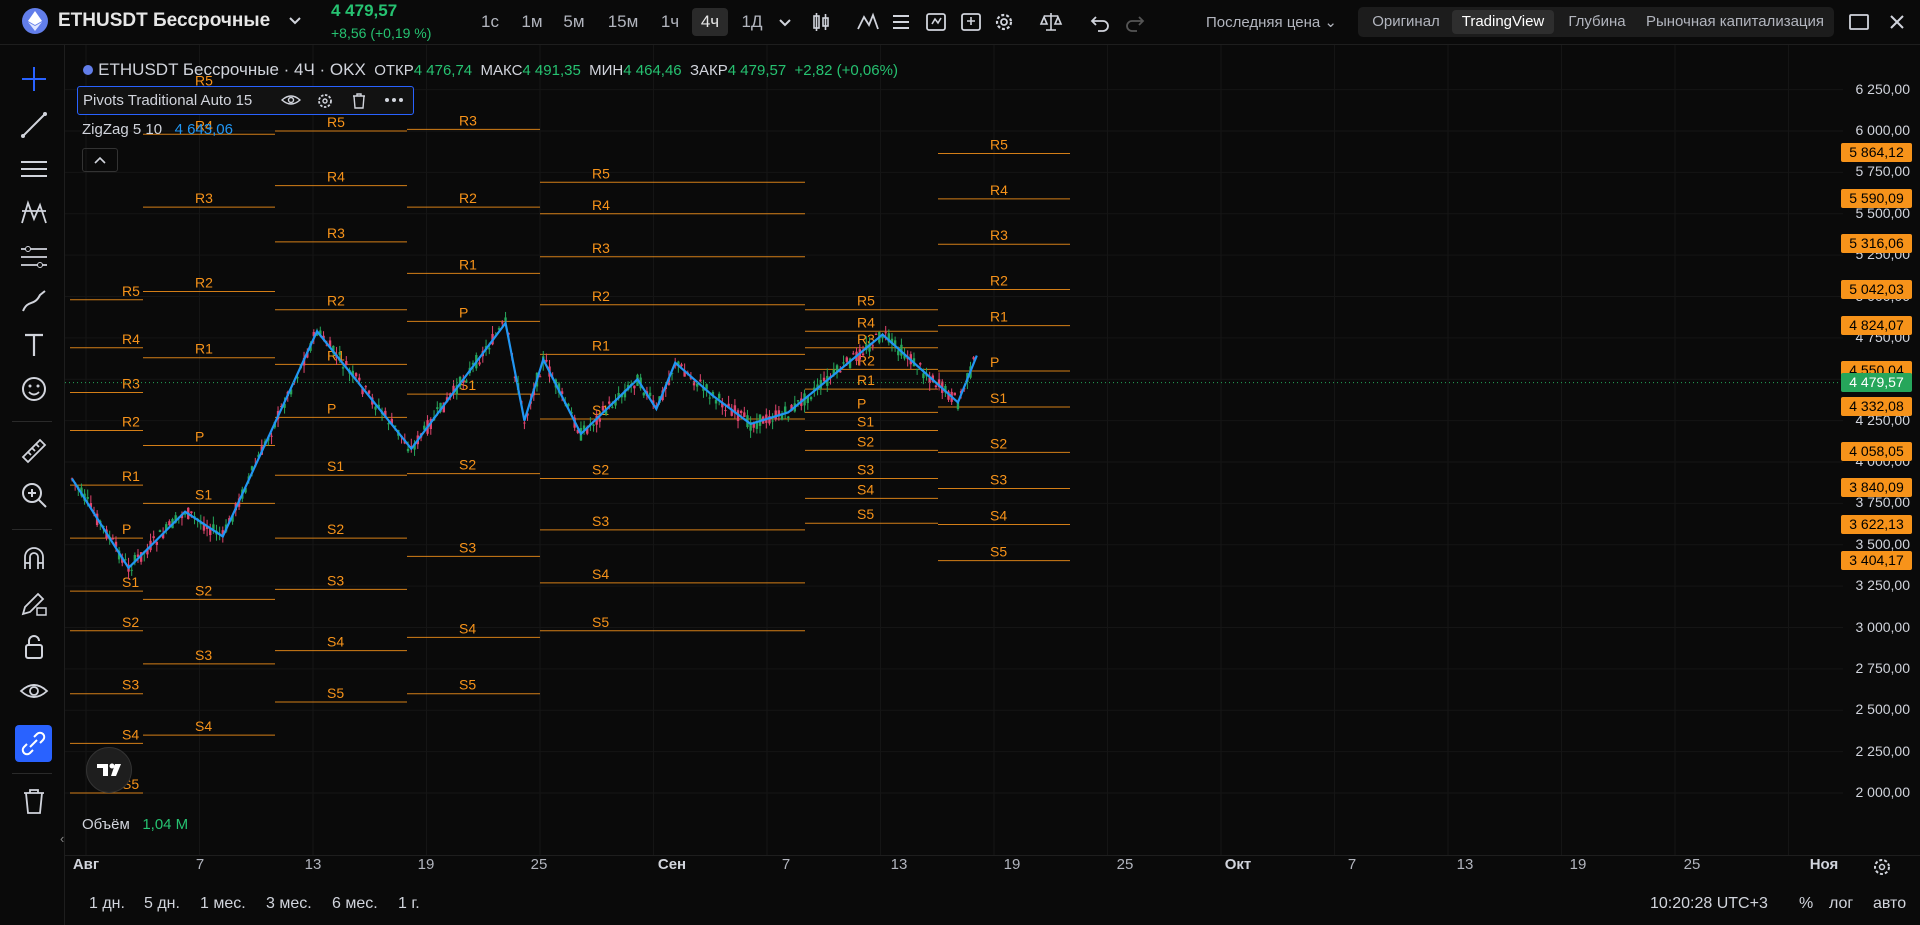 The image size is (1920, 925). I want to click on indicators-icon, so click(868, 22).